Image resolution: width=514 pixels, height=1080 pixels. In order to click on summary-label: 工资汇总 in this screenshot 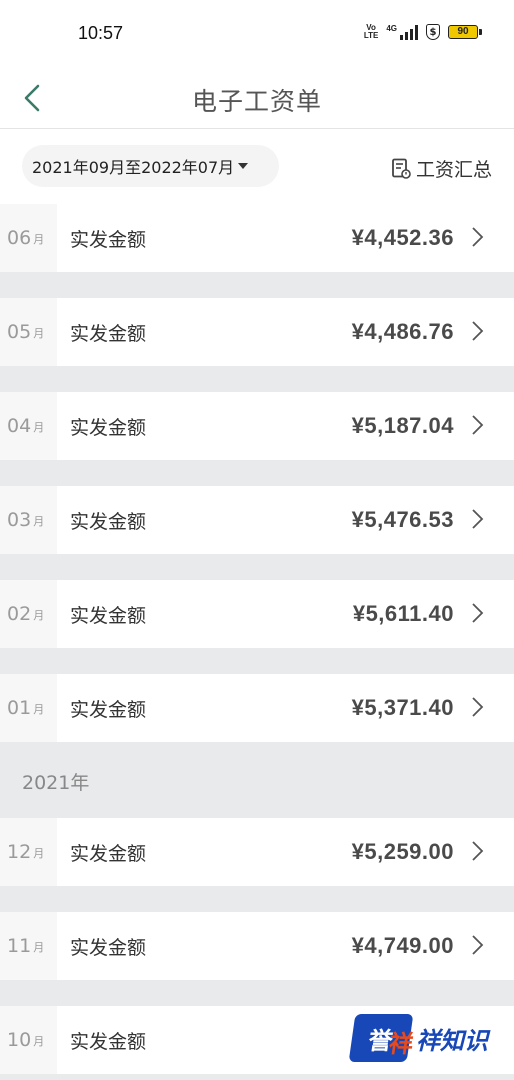, I will do `click(453, 170)`.